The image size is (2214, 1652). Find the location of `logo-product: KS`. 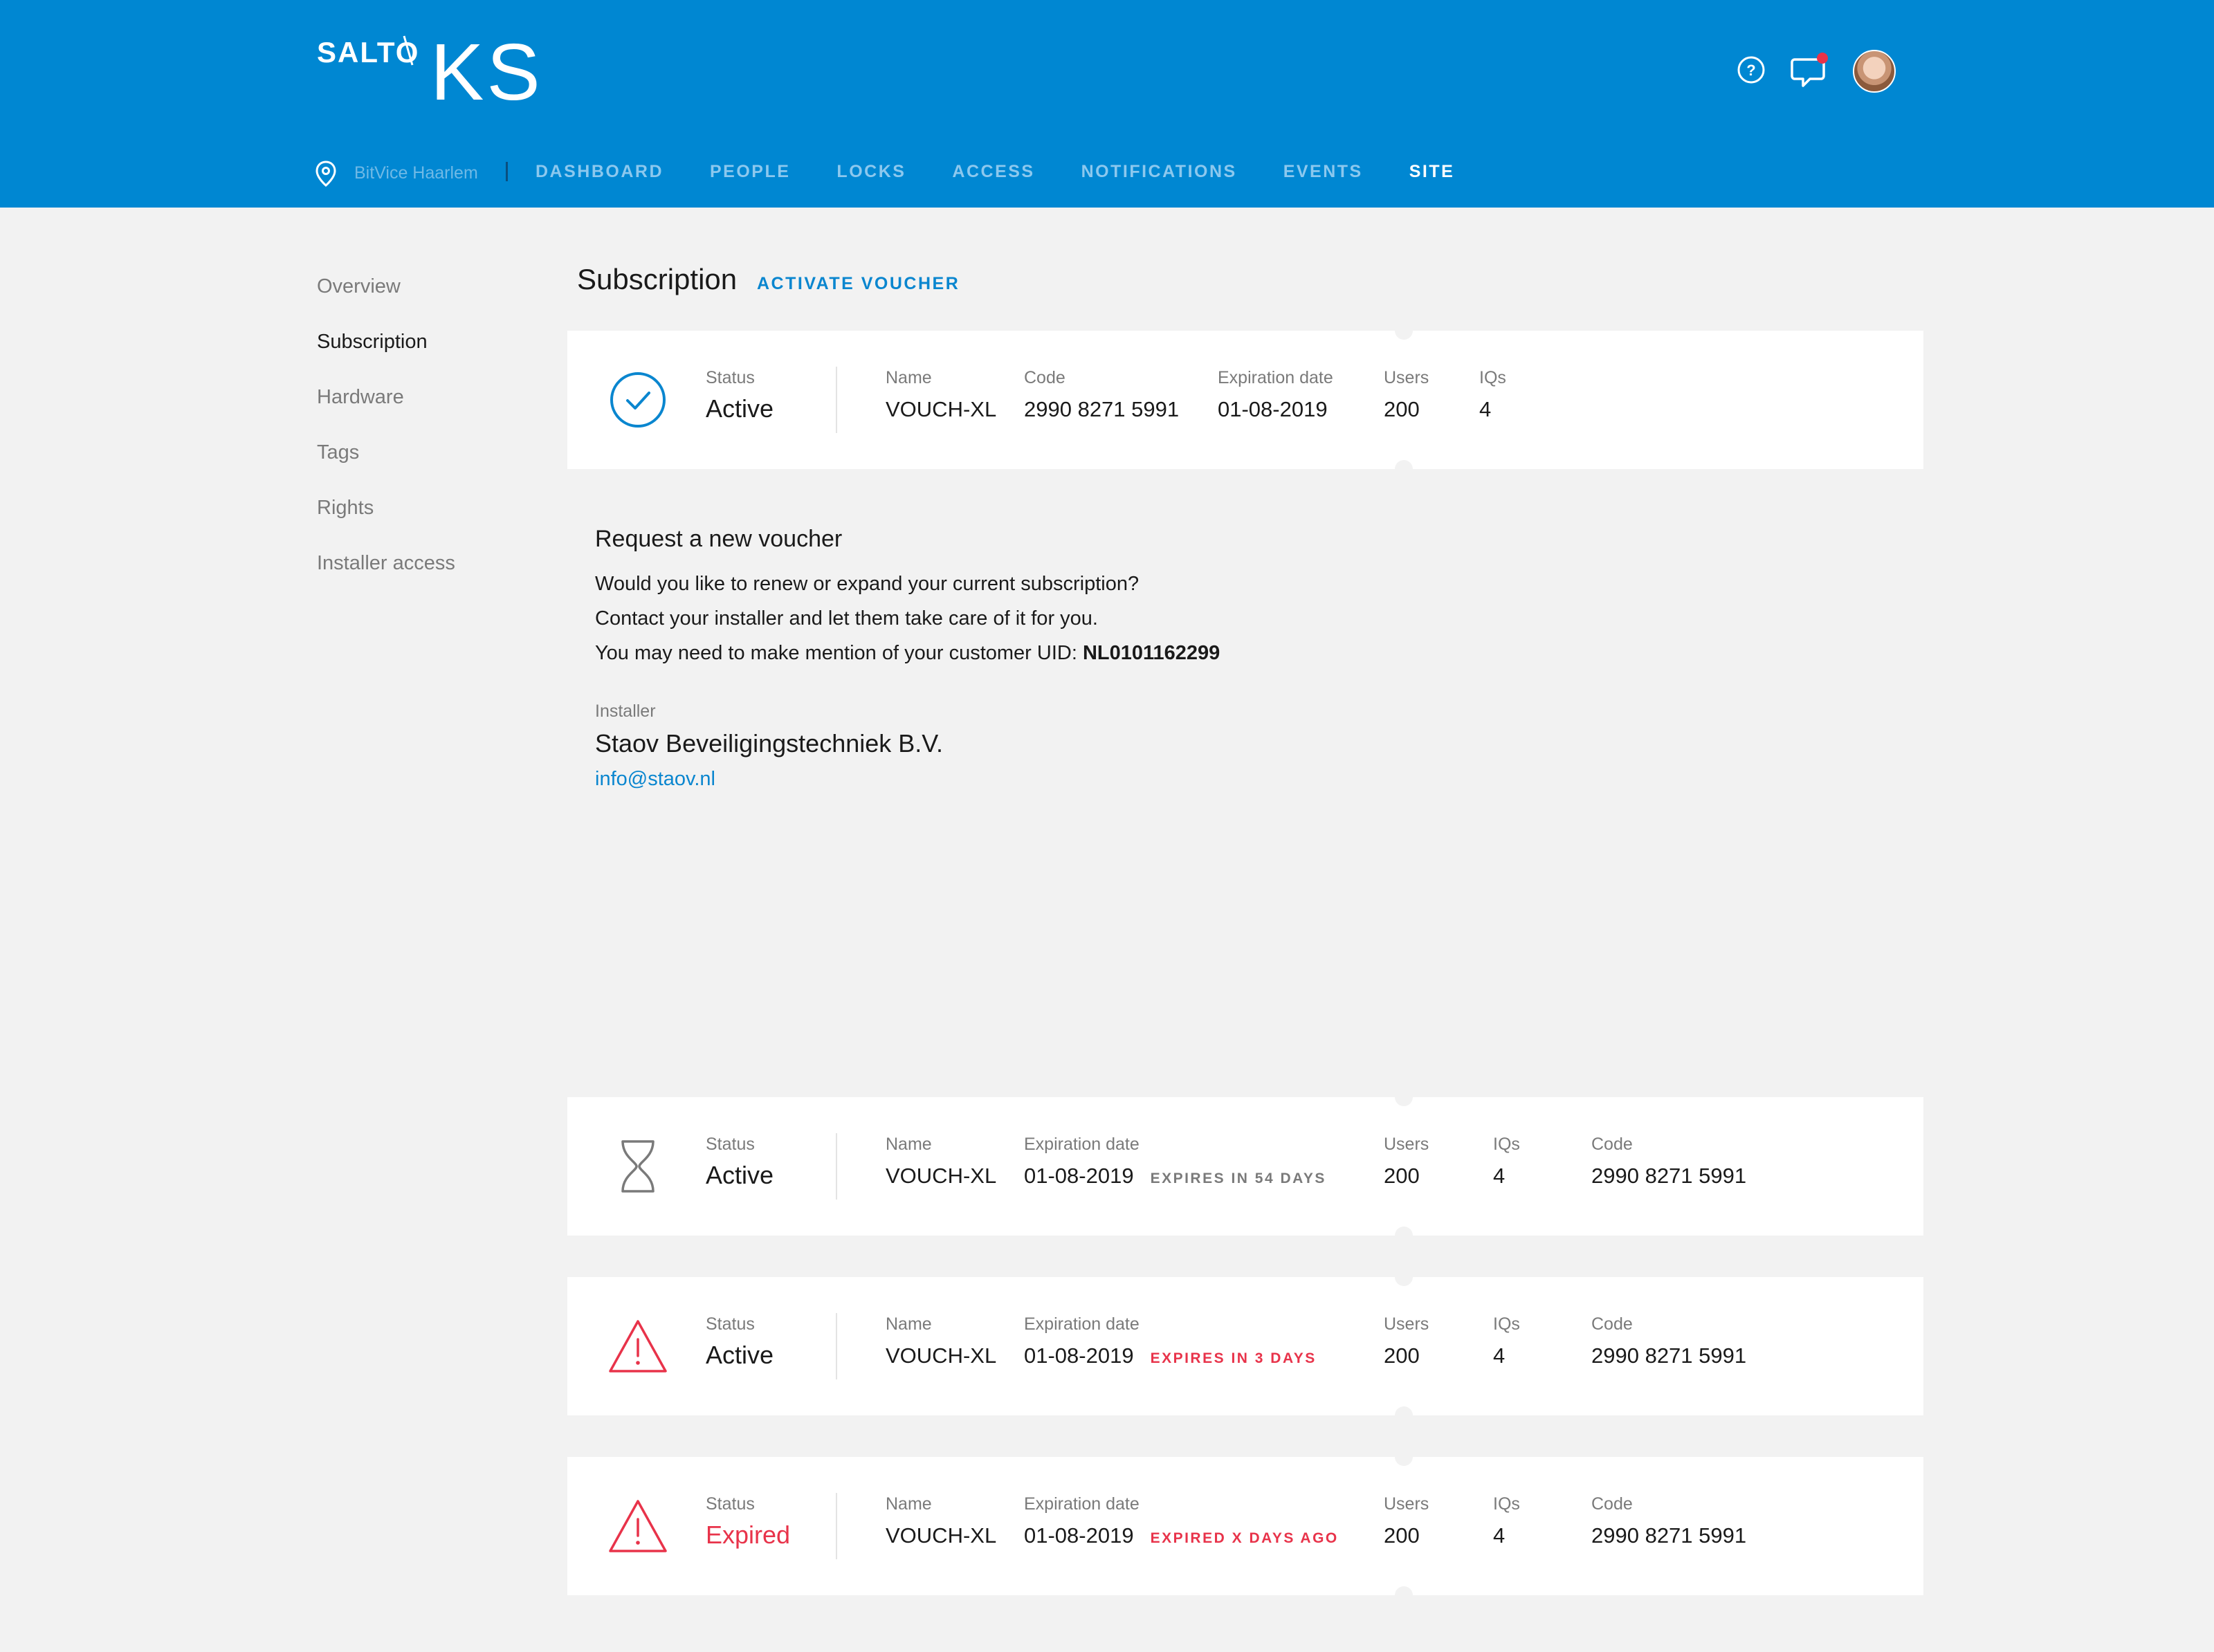

logo-product: KS is located at coordinates (486, 72).